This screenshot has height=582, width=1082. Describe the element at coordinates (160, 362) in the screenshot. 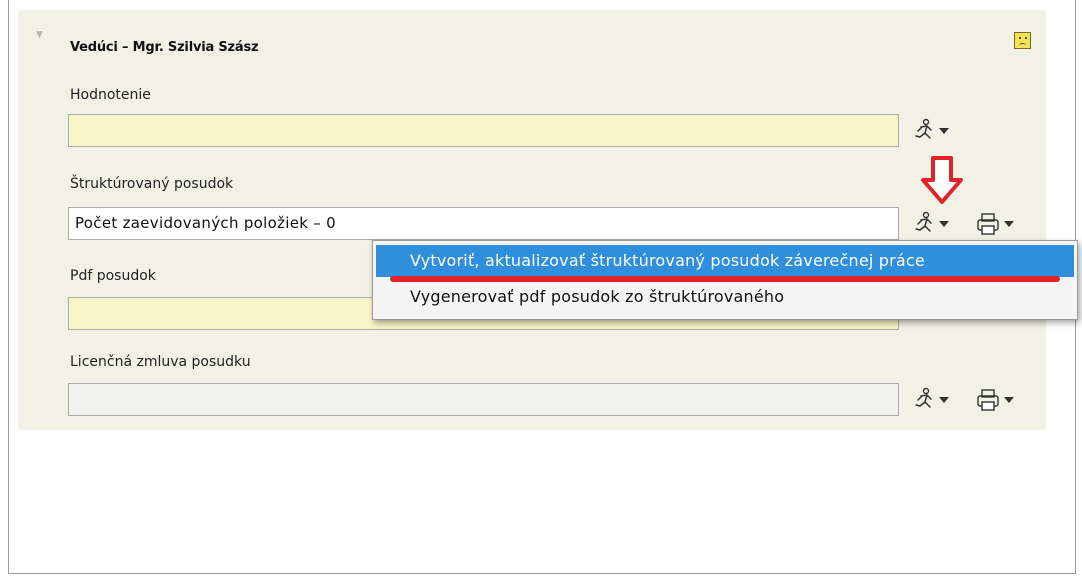

I see `field-label-licencna-zmluva: Licenčná zmluva posudku` at that location.